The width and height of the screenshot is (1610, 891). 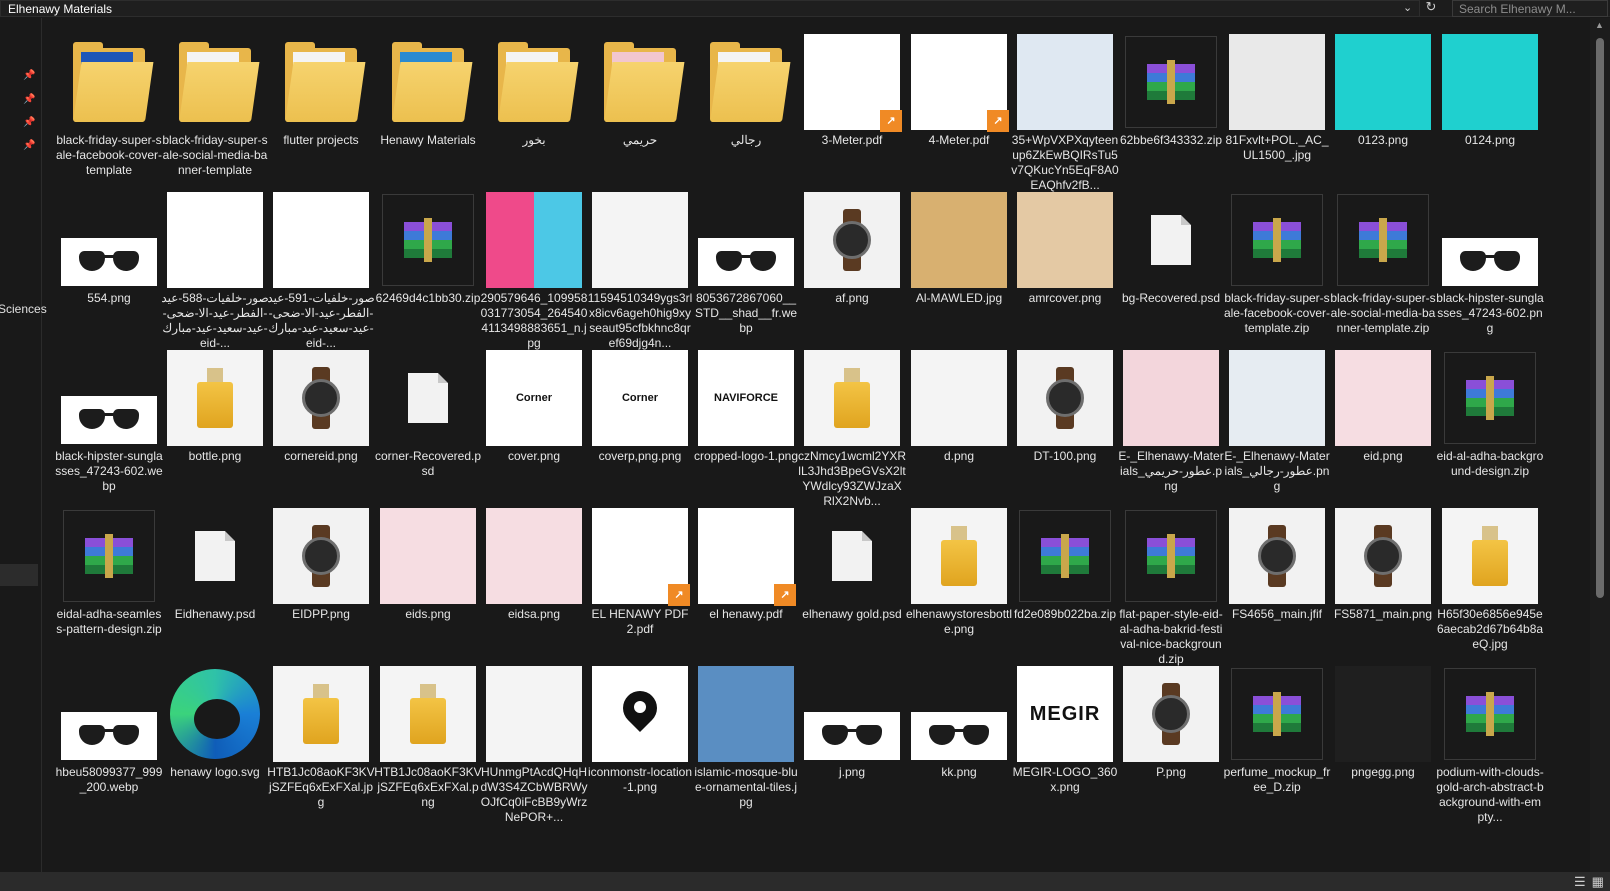 I want to click on file-item: eidsa.png, so click(x=534, y=584).